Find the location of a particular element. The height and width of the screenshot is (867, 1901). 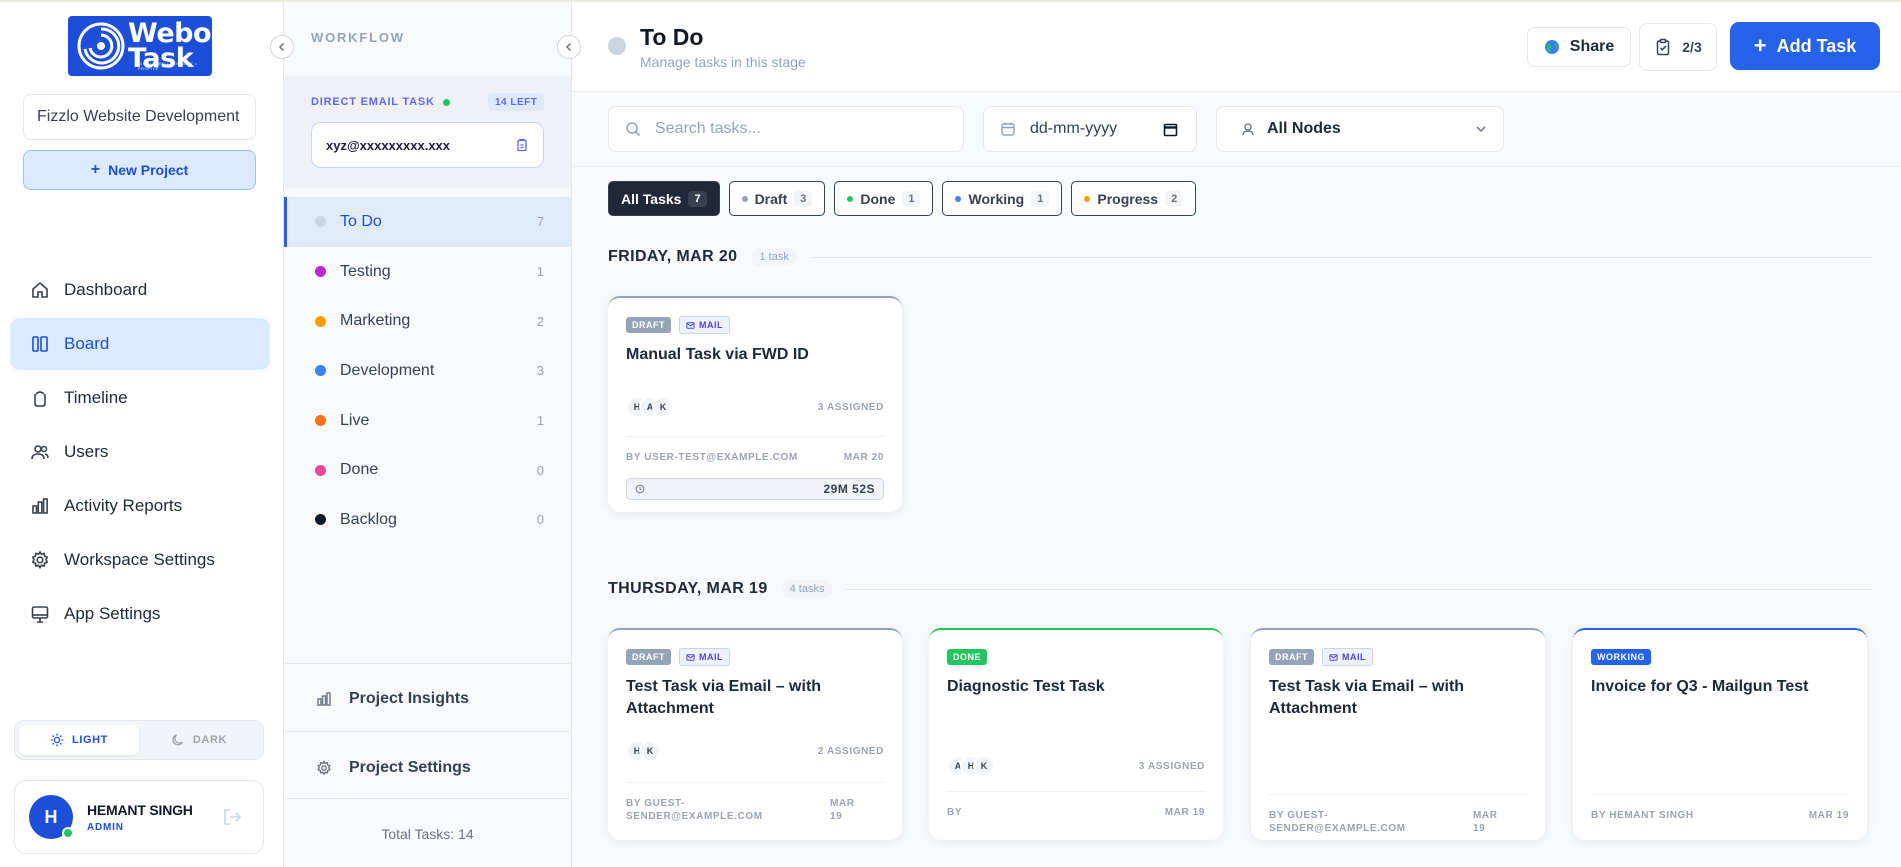

assigned-count: 2 ASSIGNED is located at coordinates (850, 751).